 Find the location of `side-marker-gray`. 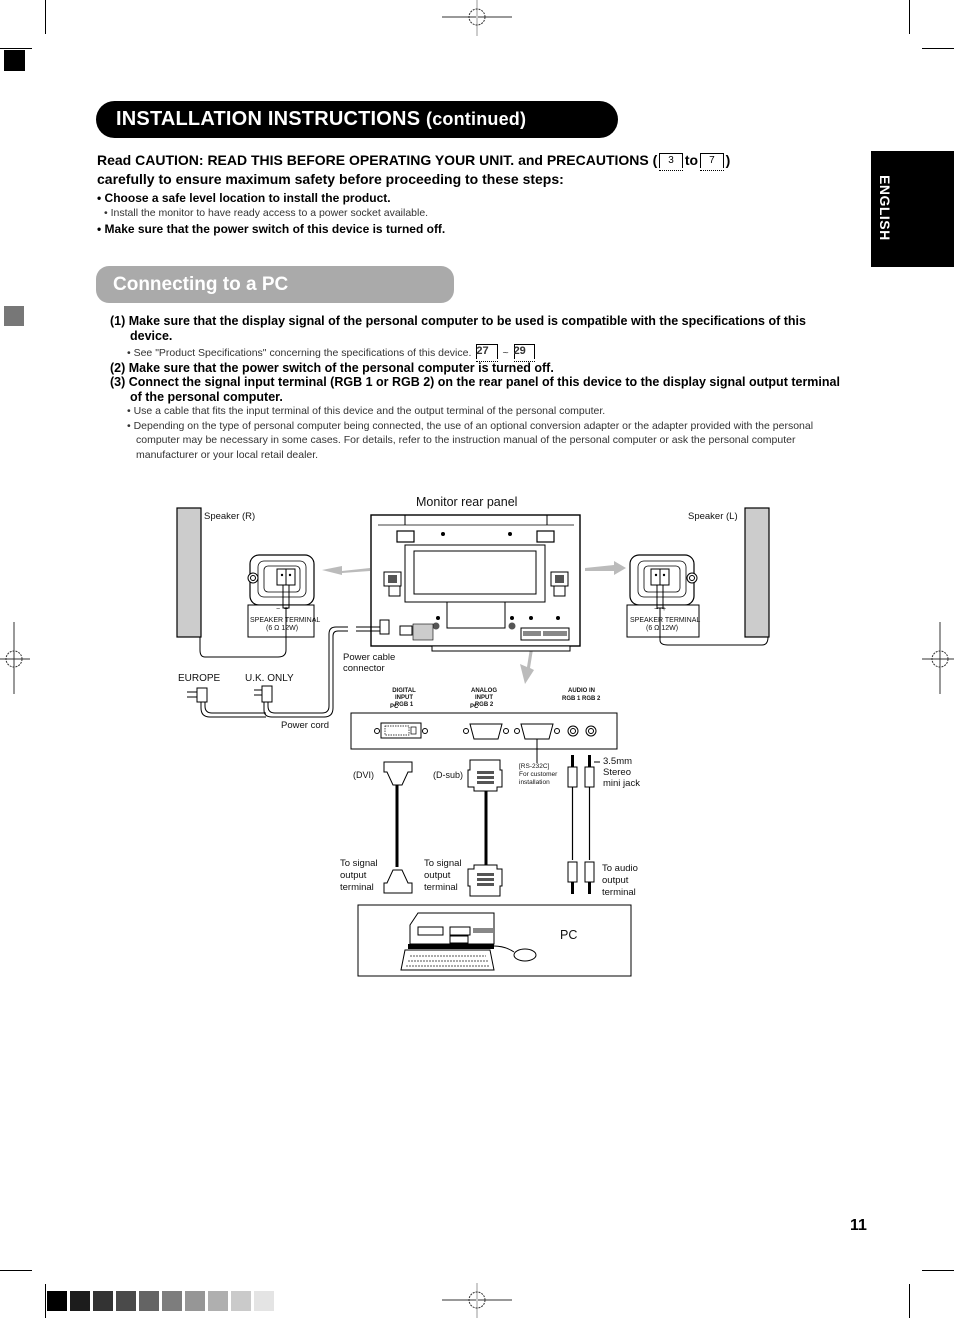

side-marker-gray is located at coordinates (14, 316).